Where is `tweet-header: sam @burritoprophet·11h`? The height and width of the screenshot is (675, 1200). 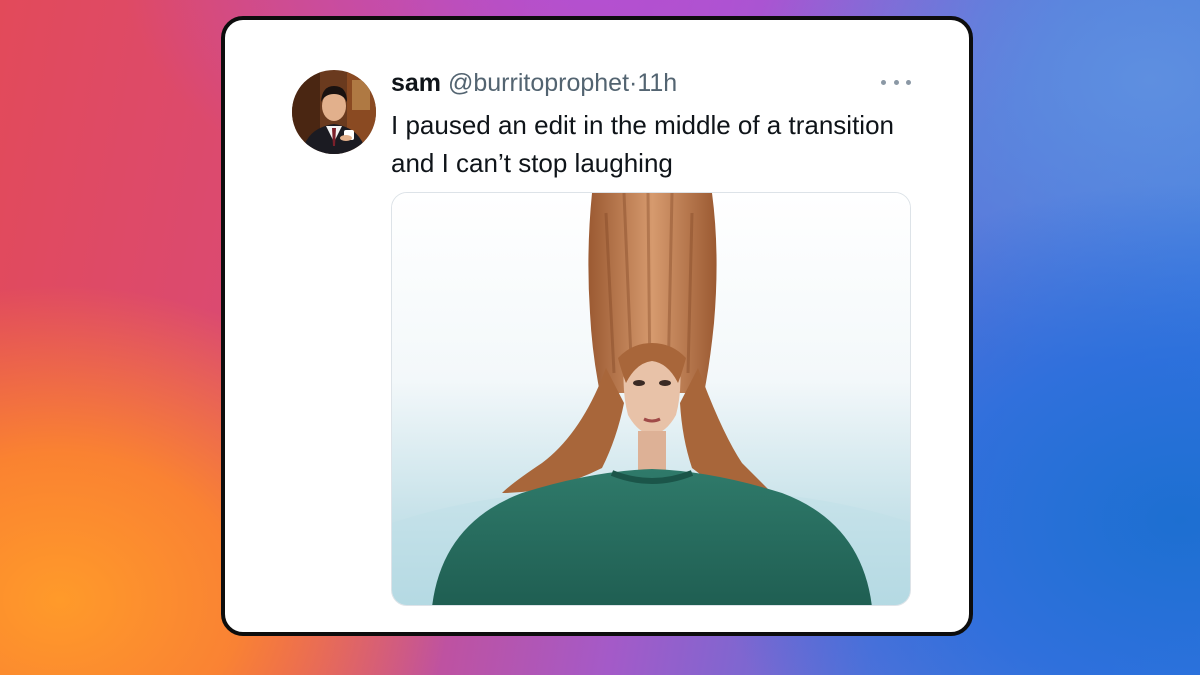
tweet-header: sam @burritoprophet·11h is located at coordinates (534, 83).